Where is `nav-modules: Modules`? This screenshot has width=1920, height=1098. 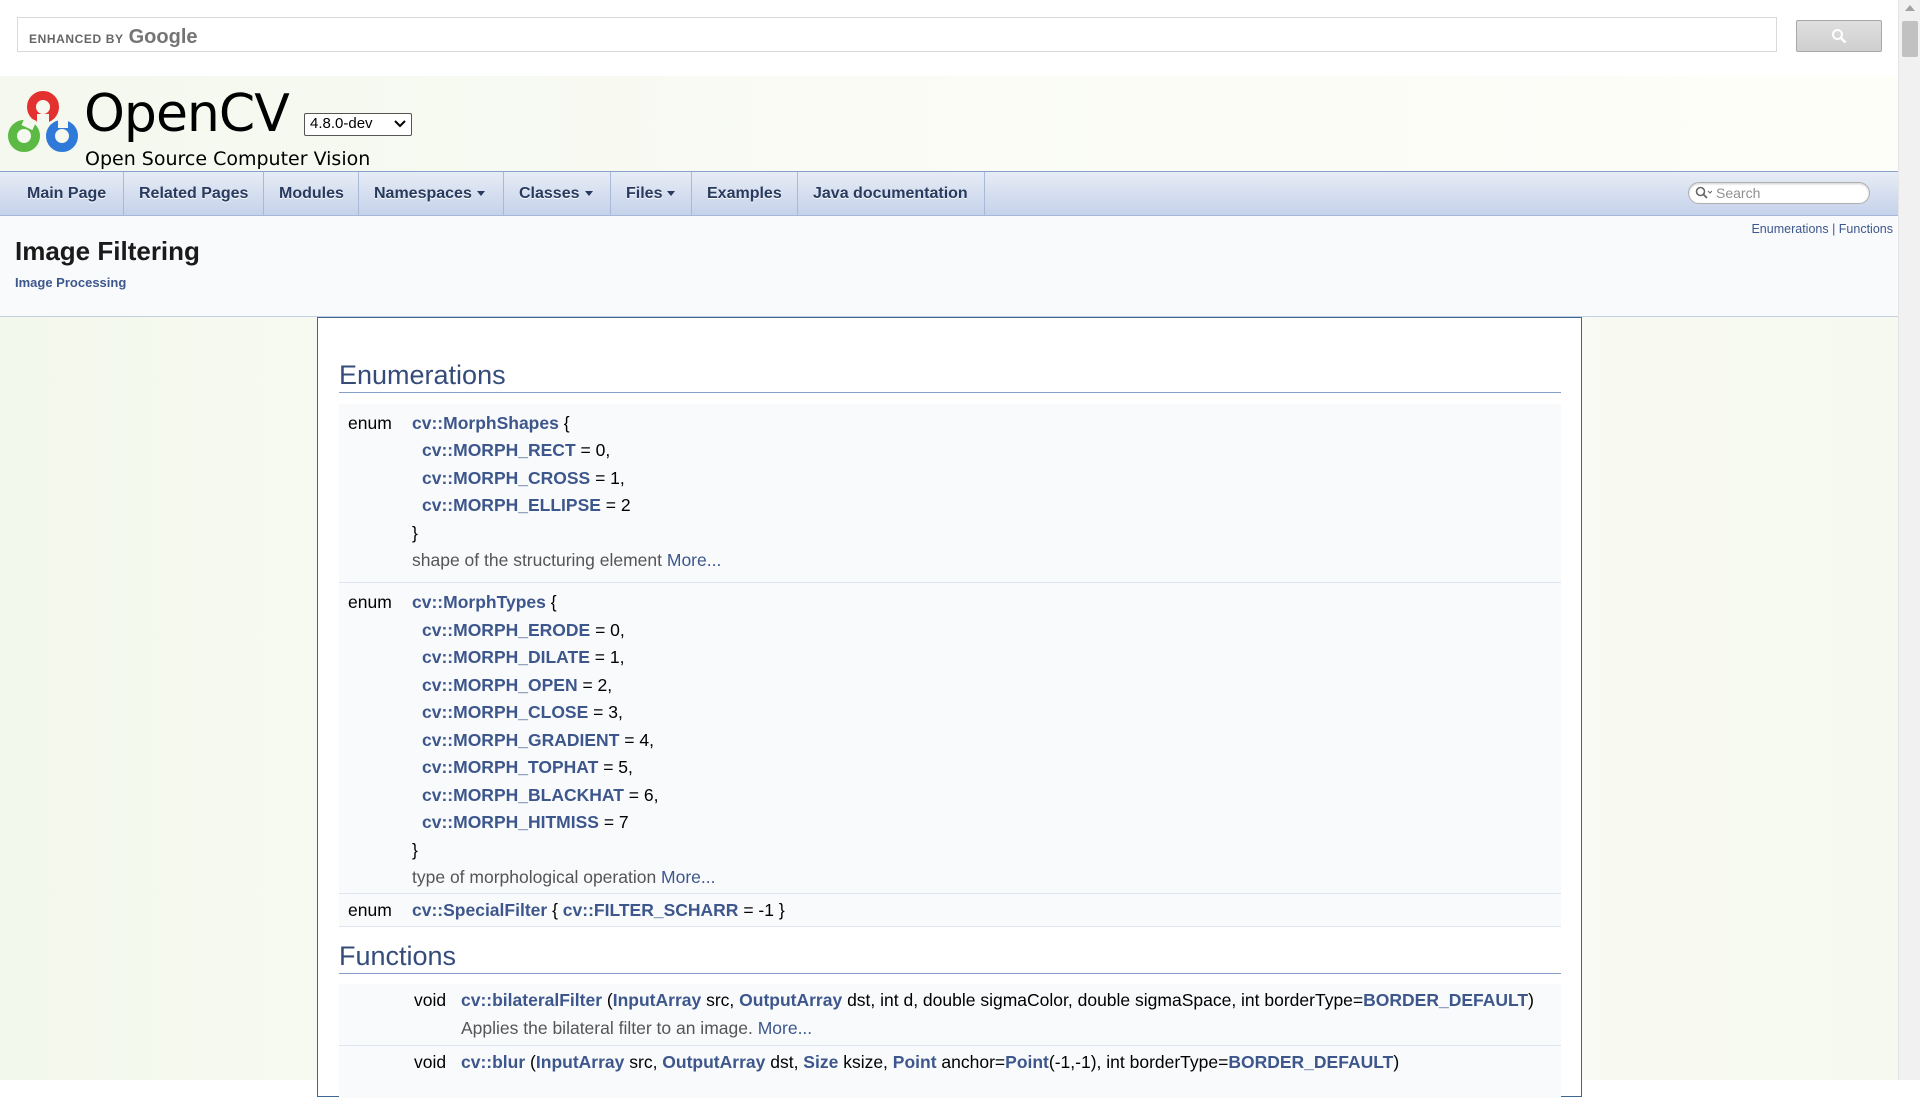
nav-modules: Modules is located at coordinates (311, 193).